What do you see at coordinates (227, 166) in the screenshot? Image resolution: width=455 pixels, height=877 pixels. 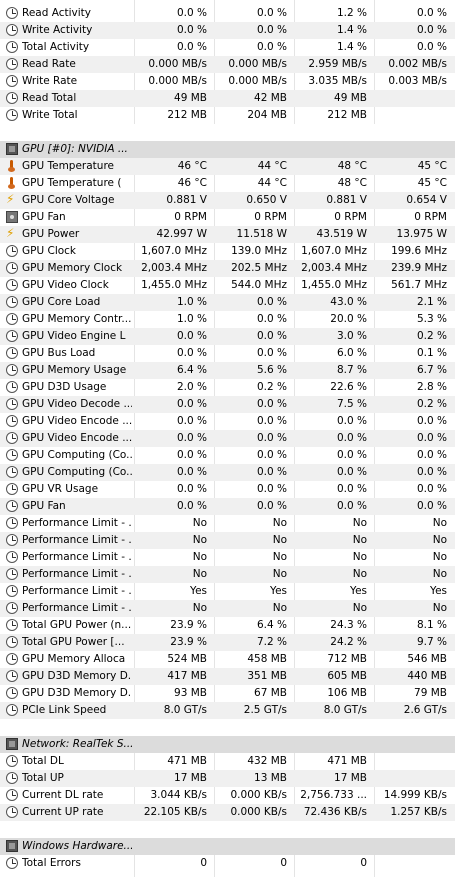 I see `sensor-row: GPU Temperature 46 °C 44 °C 48 °C 45 °C` at bounding box center [227, 166].